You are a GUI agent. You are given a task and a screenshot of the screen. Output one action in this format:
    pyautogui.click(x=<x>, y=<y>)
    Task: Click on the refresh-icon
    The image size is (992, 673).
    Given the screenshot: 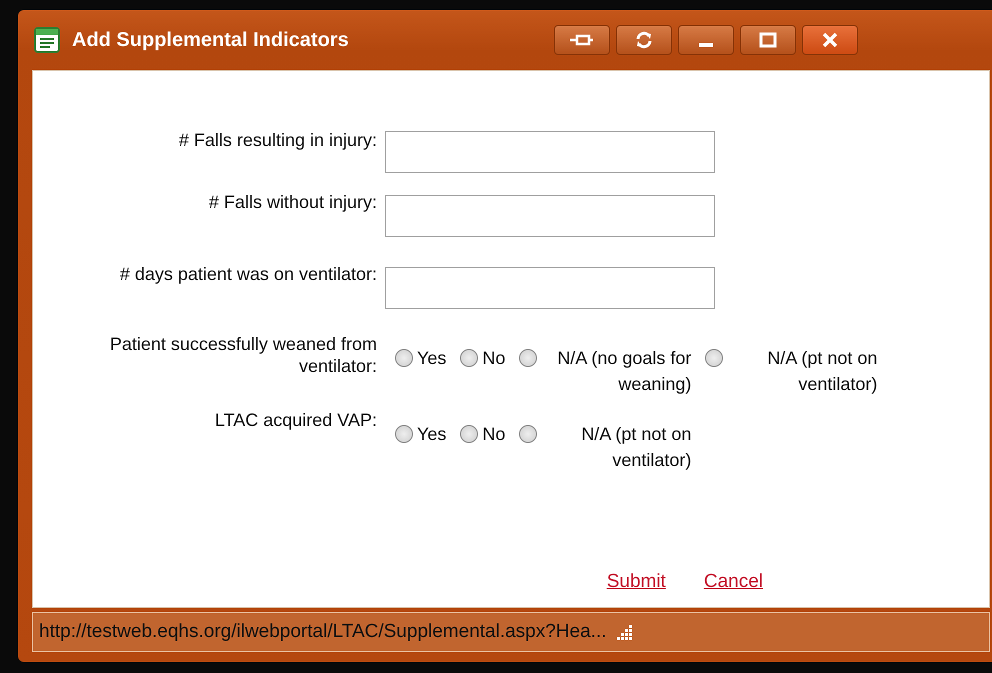 What is the action you would take?
    pyautogui.click(x=644, y=40)
    